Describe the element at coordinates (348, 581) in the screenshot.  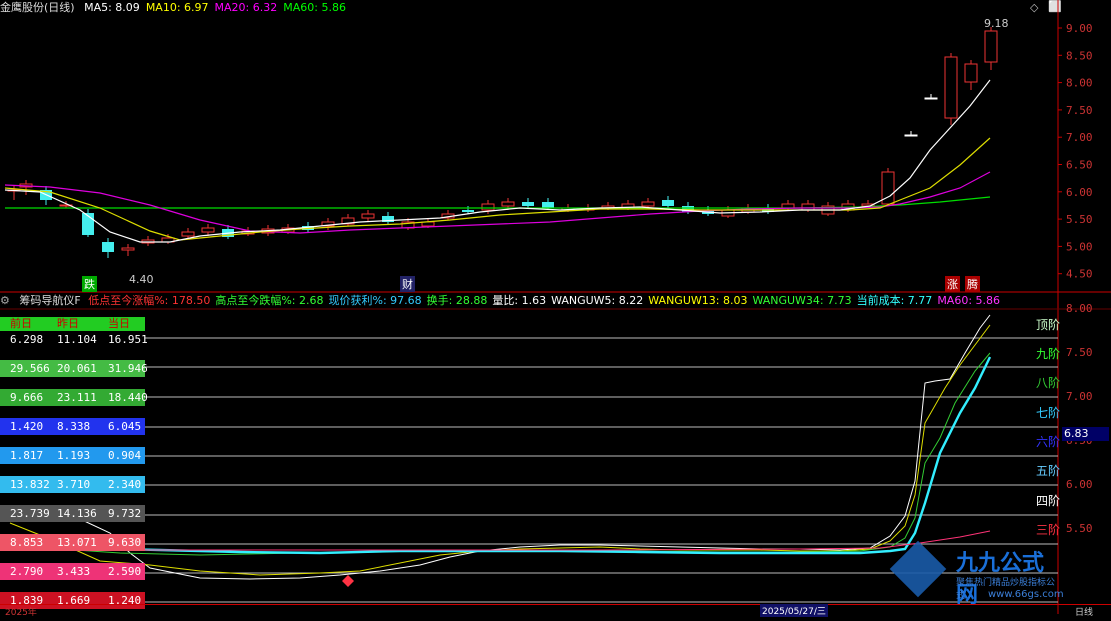
I see `signal-diamond` at that location.